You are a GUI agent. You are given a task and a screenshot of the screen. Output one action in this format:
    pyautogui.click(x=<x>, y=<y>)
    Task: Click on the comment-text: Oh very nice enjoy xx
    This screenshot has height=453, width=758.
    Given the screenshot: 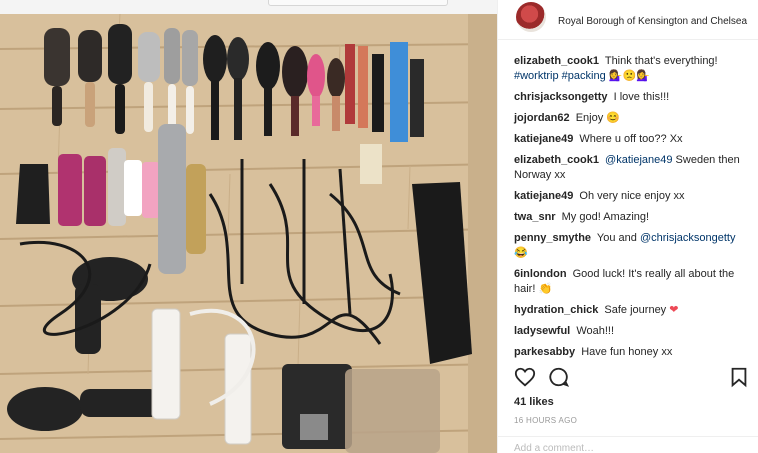 What is the action you would take?
    pyautogui.click(x=632, y=196)
    